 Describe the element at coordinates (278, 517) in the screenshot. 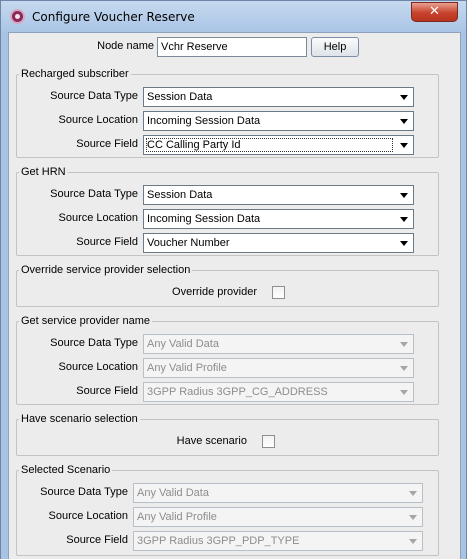

I see `scenario-location-select: Any Valid Profile` at that location.